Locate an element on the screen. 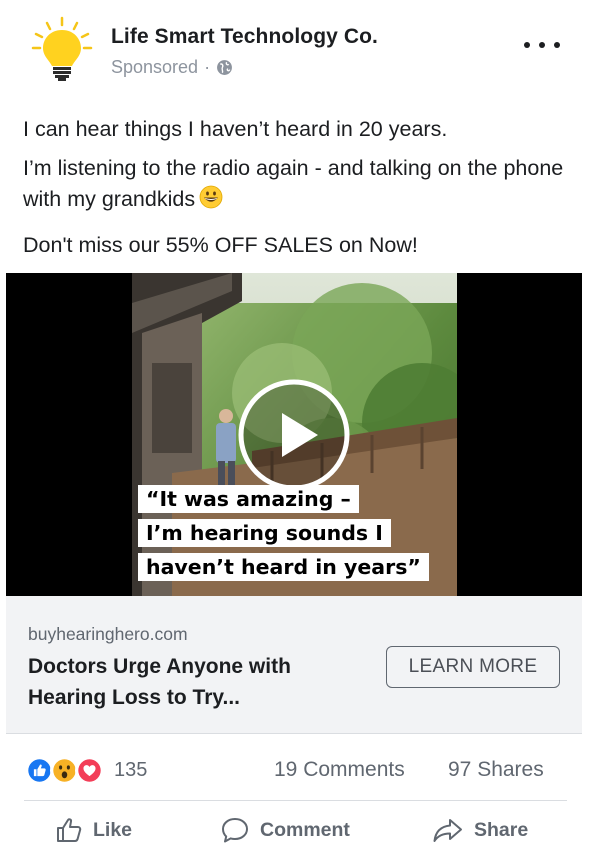 The image size is (591, 860). post-actions: Like Comment Share is located at coordinates (295, 832).